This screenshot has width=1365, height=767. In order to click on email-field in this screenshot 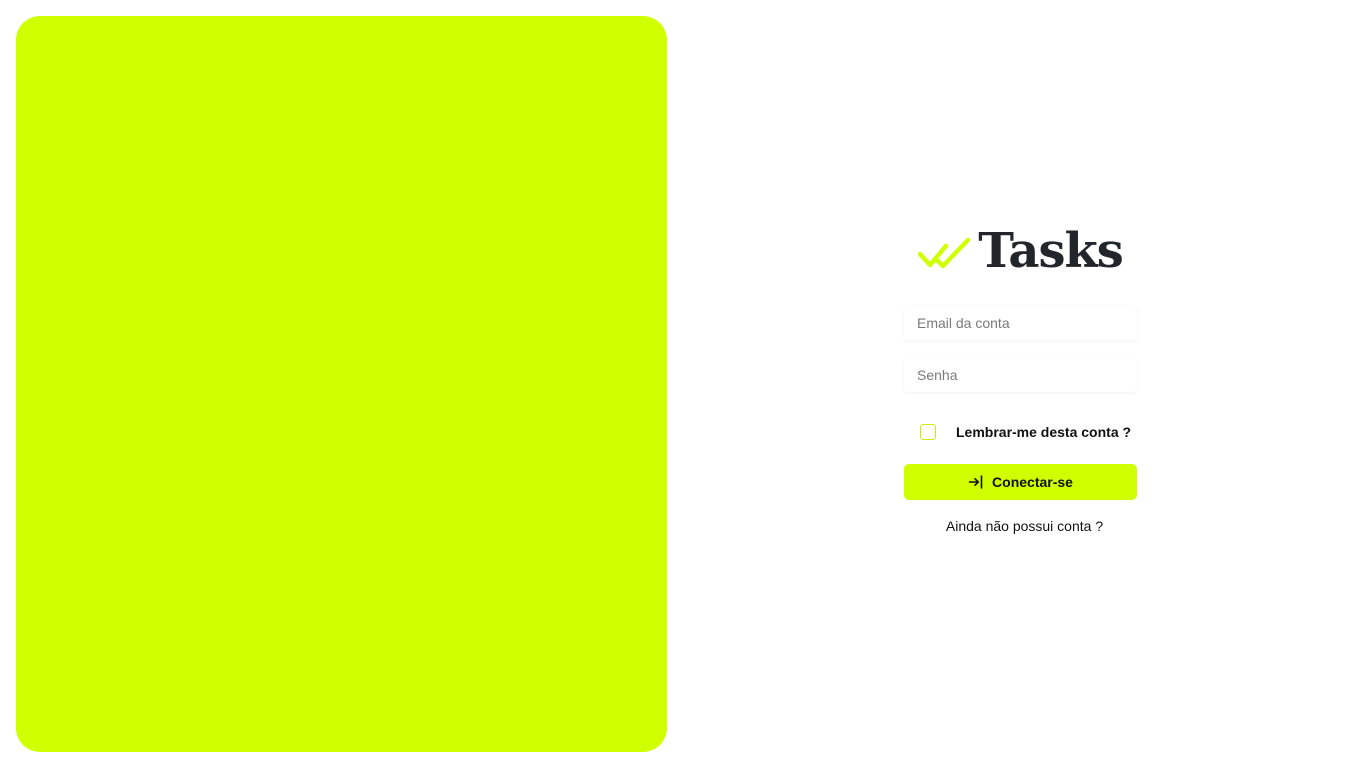, I will do `click(1020, 323)`.